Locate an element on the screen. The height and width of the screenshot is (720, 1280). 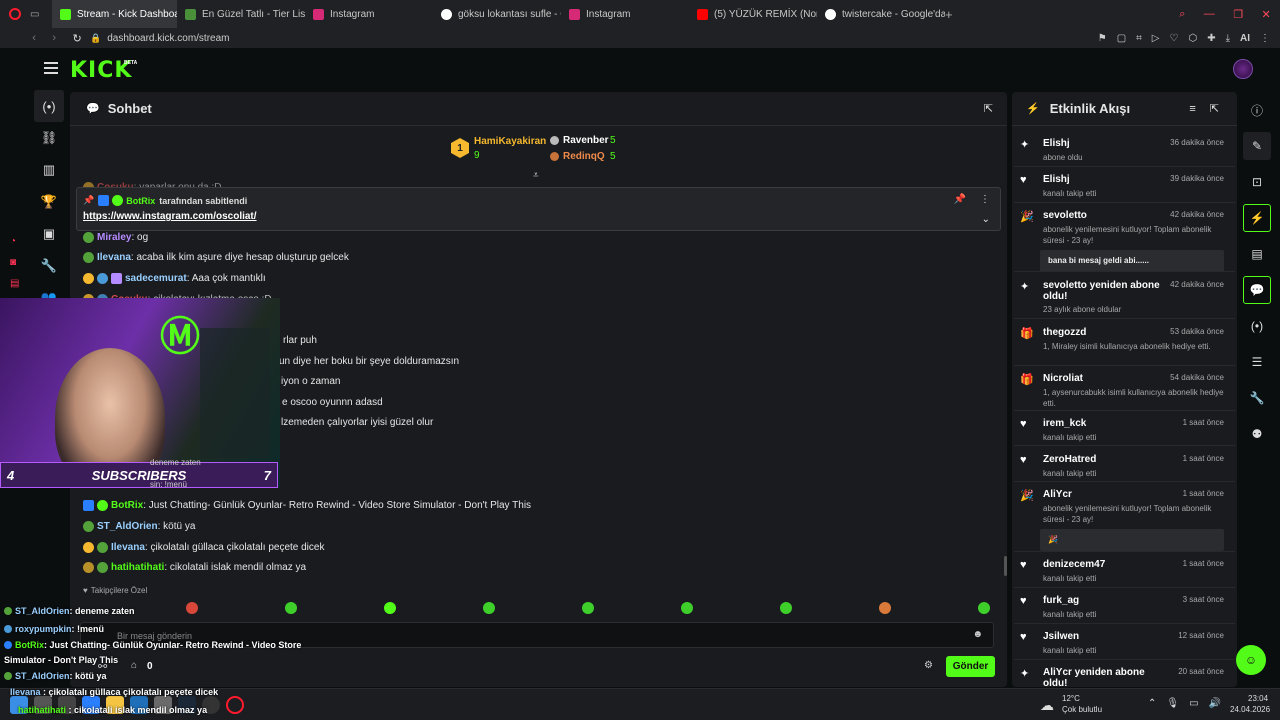
edit-icon: ✎ is located at coordinates (1257, 146).